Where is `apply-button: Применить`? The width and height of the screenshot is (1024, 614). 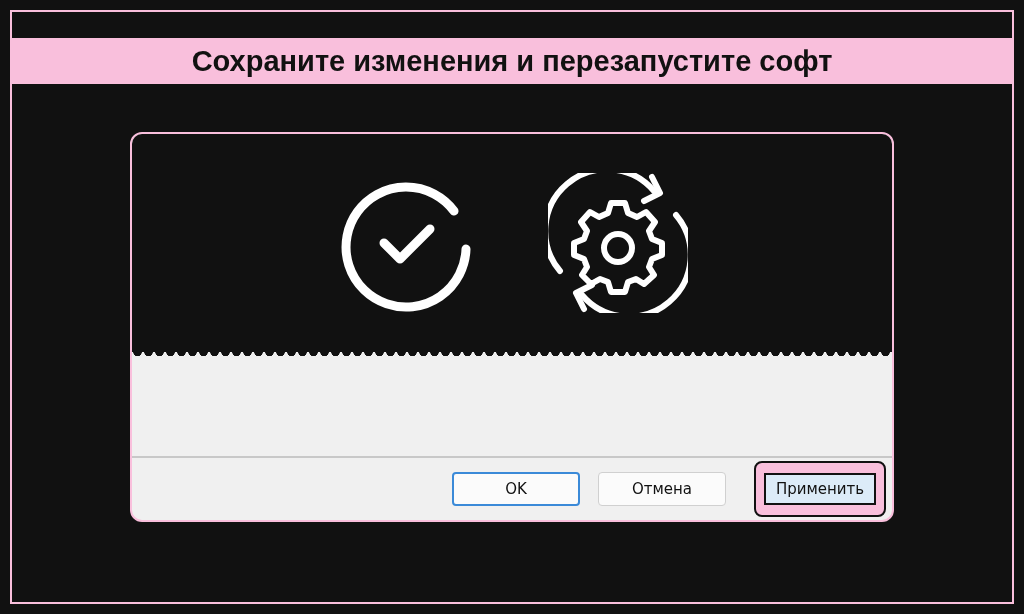 apply-button: Применить is located at coordinates (820, 489).